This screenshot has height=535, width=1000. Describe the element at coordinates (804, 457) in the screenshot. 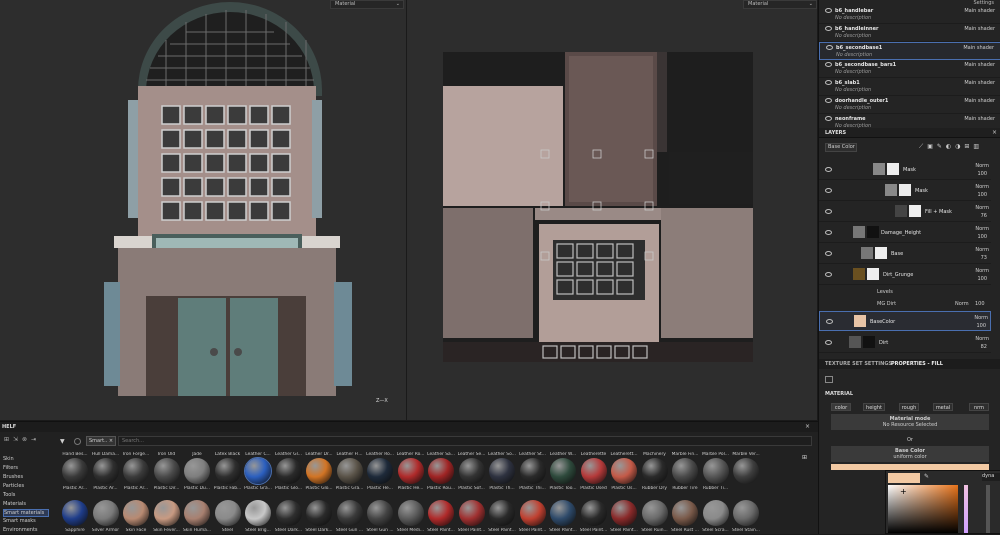

I see `grid-view-icon: ⊞` at that location.